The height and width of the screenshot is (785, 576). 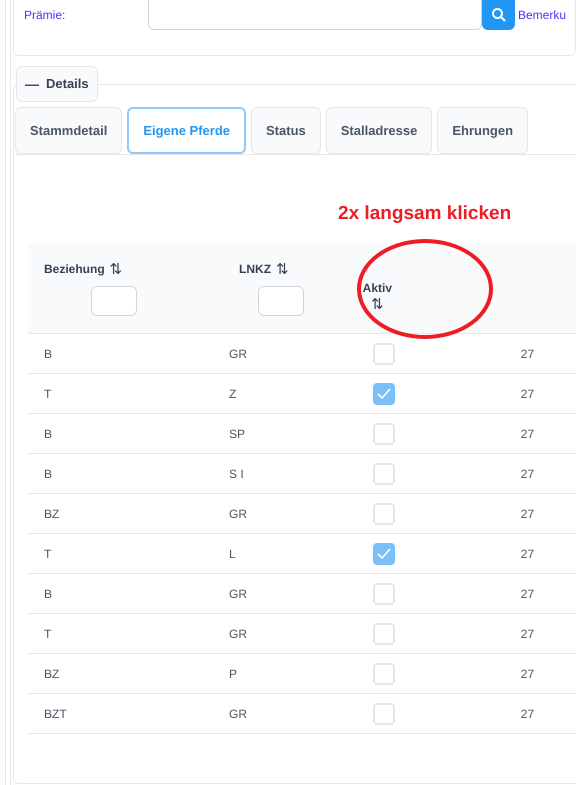 What do you see at coordinates (377, 288) in the screenshot?
I see `column-header: Aktiv` at bounding box center [377, 288].